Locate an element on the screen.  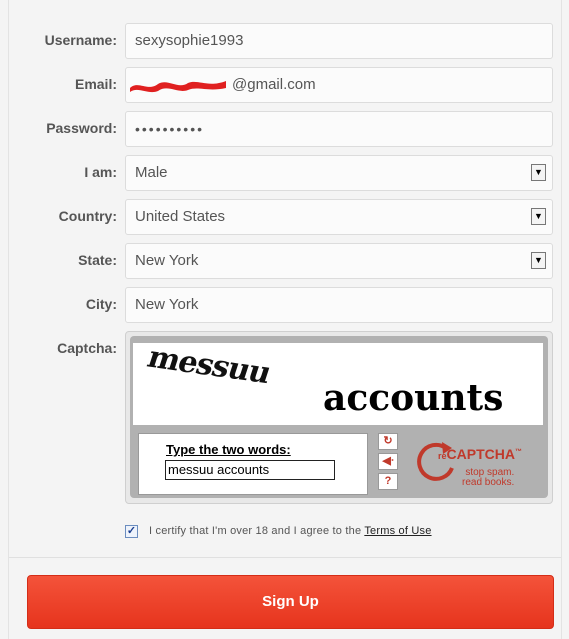
divider is located at coordinates (285, 557).